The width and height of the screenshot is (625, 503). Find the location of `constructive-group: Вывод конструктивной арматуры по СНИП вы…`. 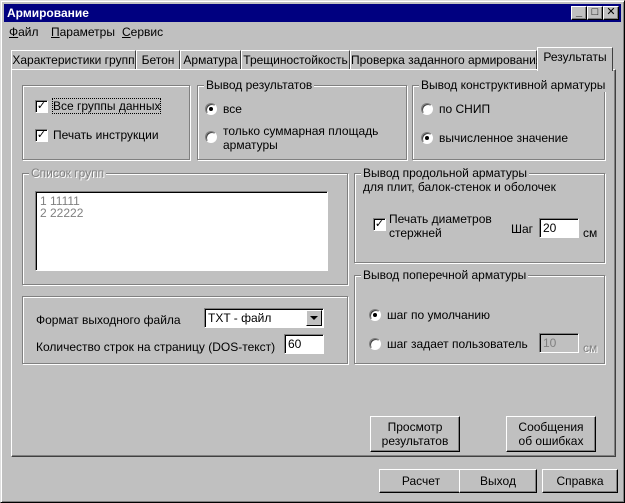

constructive-group: Вывод конструктивной арматуры по СНИП вы… is located at coordinates (510, 119).